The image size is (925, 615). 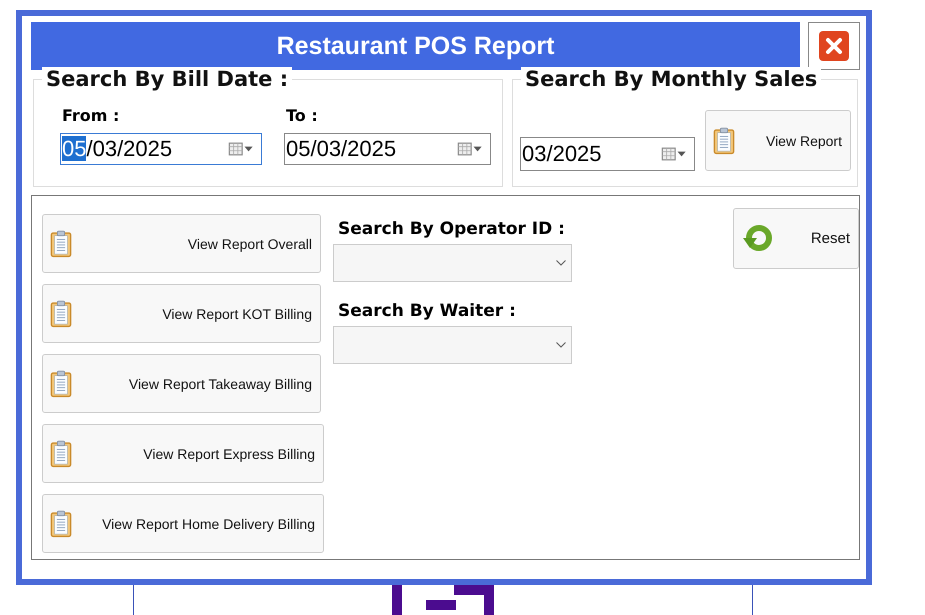 I want to click on close-icon, so click(x=834, y=46).